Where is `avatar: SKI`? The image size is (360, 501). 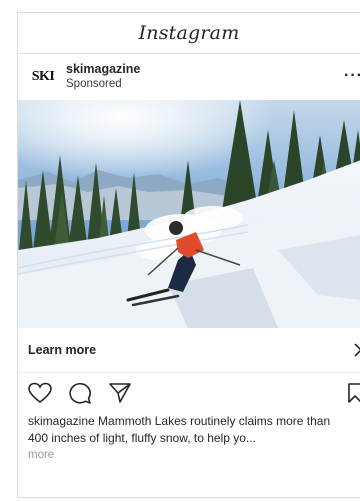 avatar: SKI is located at coordinates (43, 77).